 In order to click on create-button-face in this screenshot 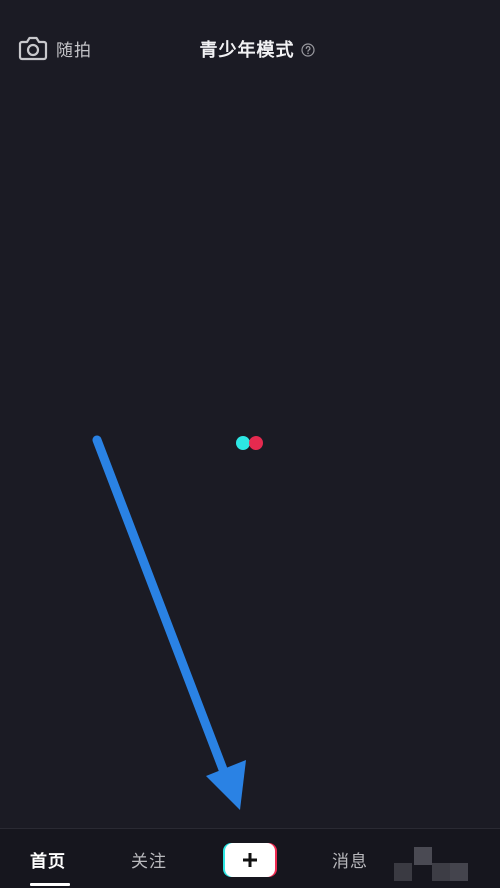, I will do `click(250, 860)`.